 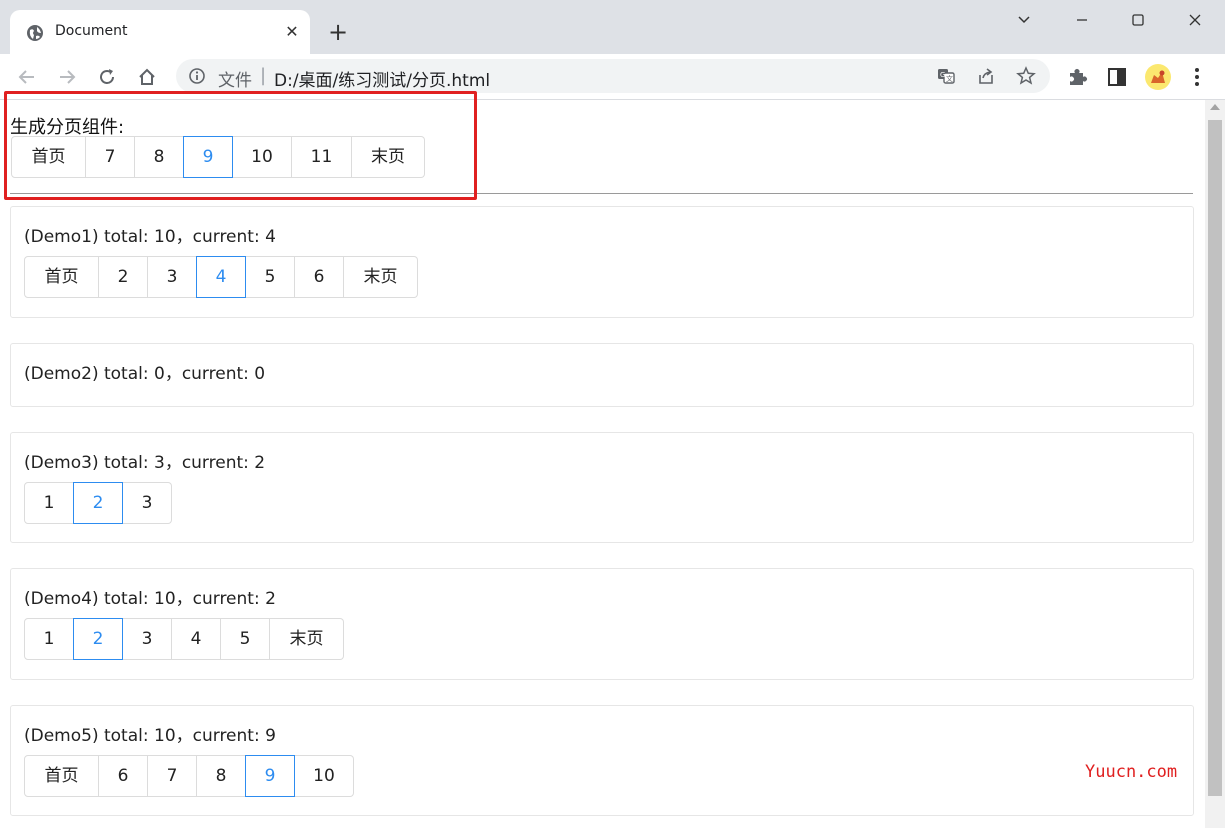 I want to click on new-tab-button: +, so click(x=338, y=32).